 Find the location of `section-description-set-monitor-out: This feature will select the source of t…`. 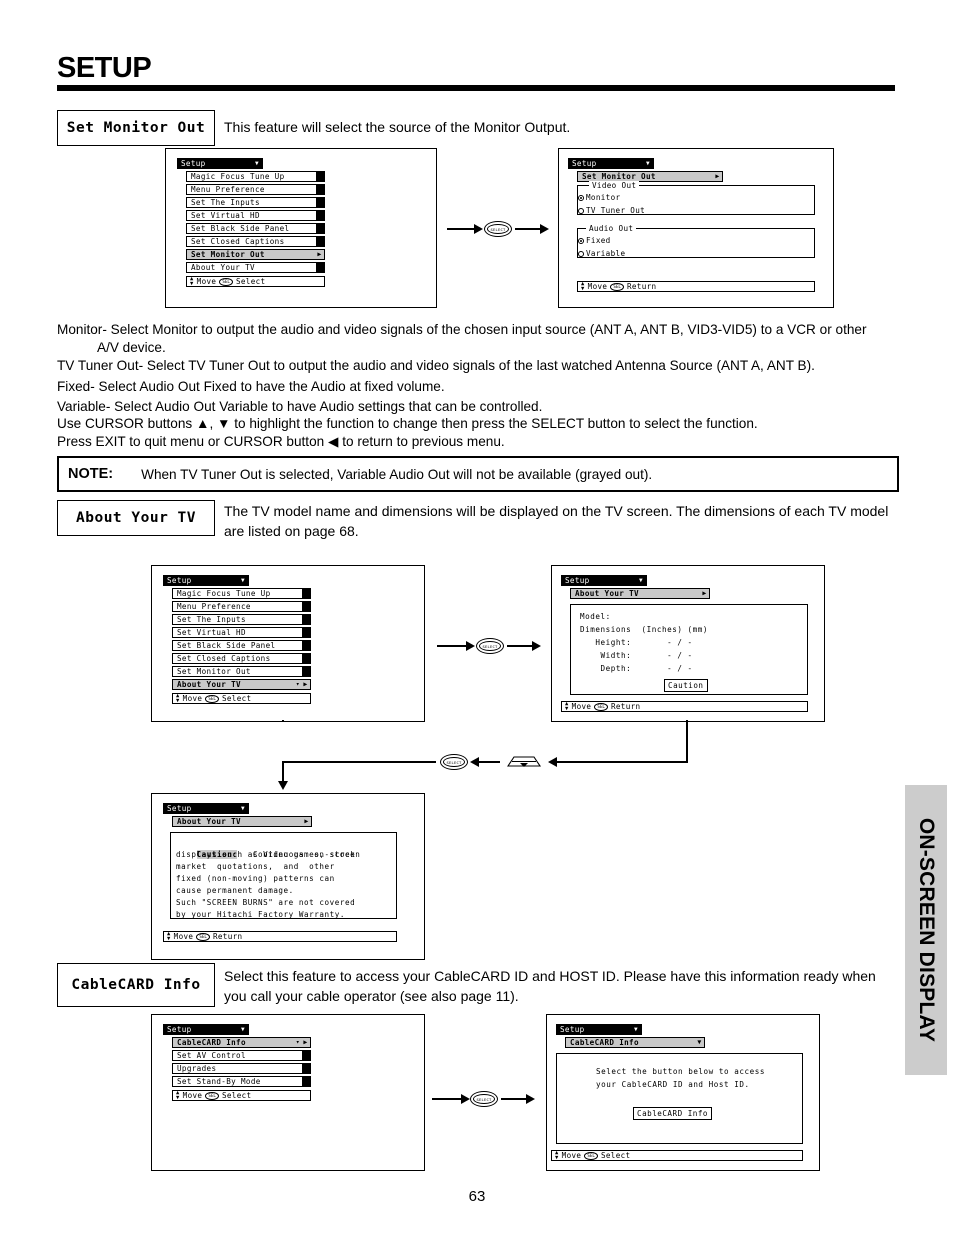

section-description-set-monitor-out: This feature will select the source of t… is located at coordinates (397, 127).